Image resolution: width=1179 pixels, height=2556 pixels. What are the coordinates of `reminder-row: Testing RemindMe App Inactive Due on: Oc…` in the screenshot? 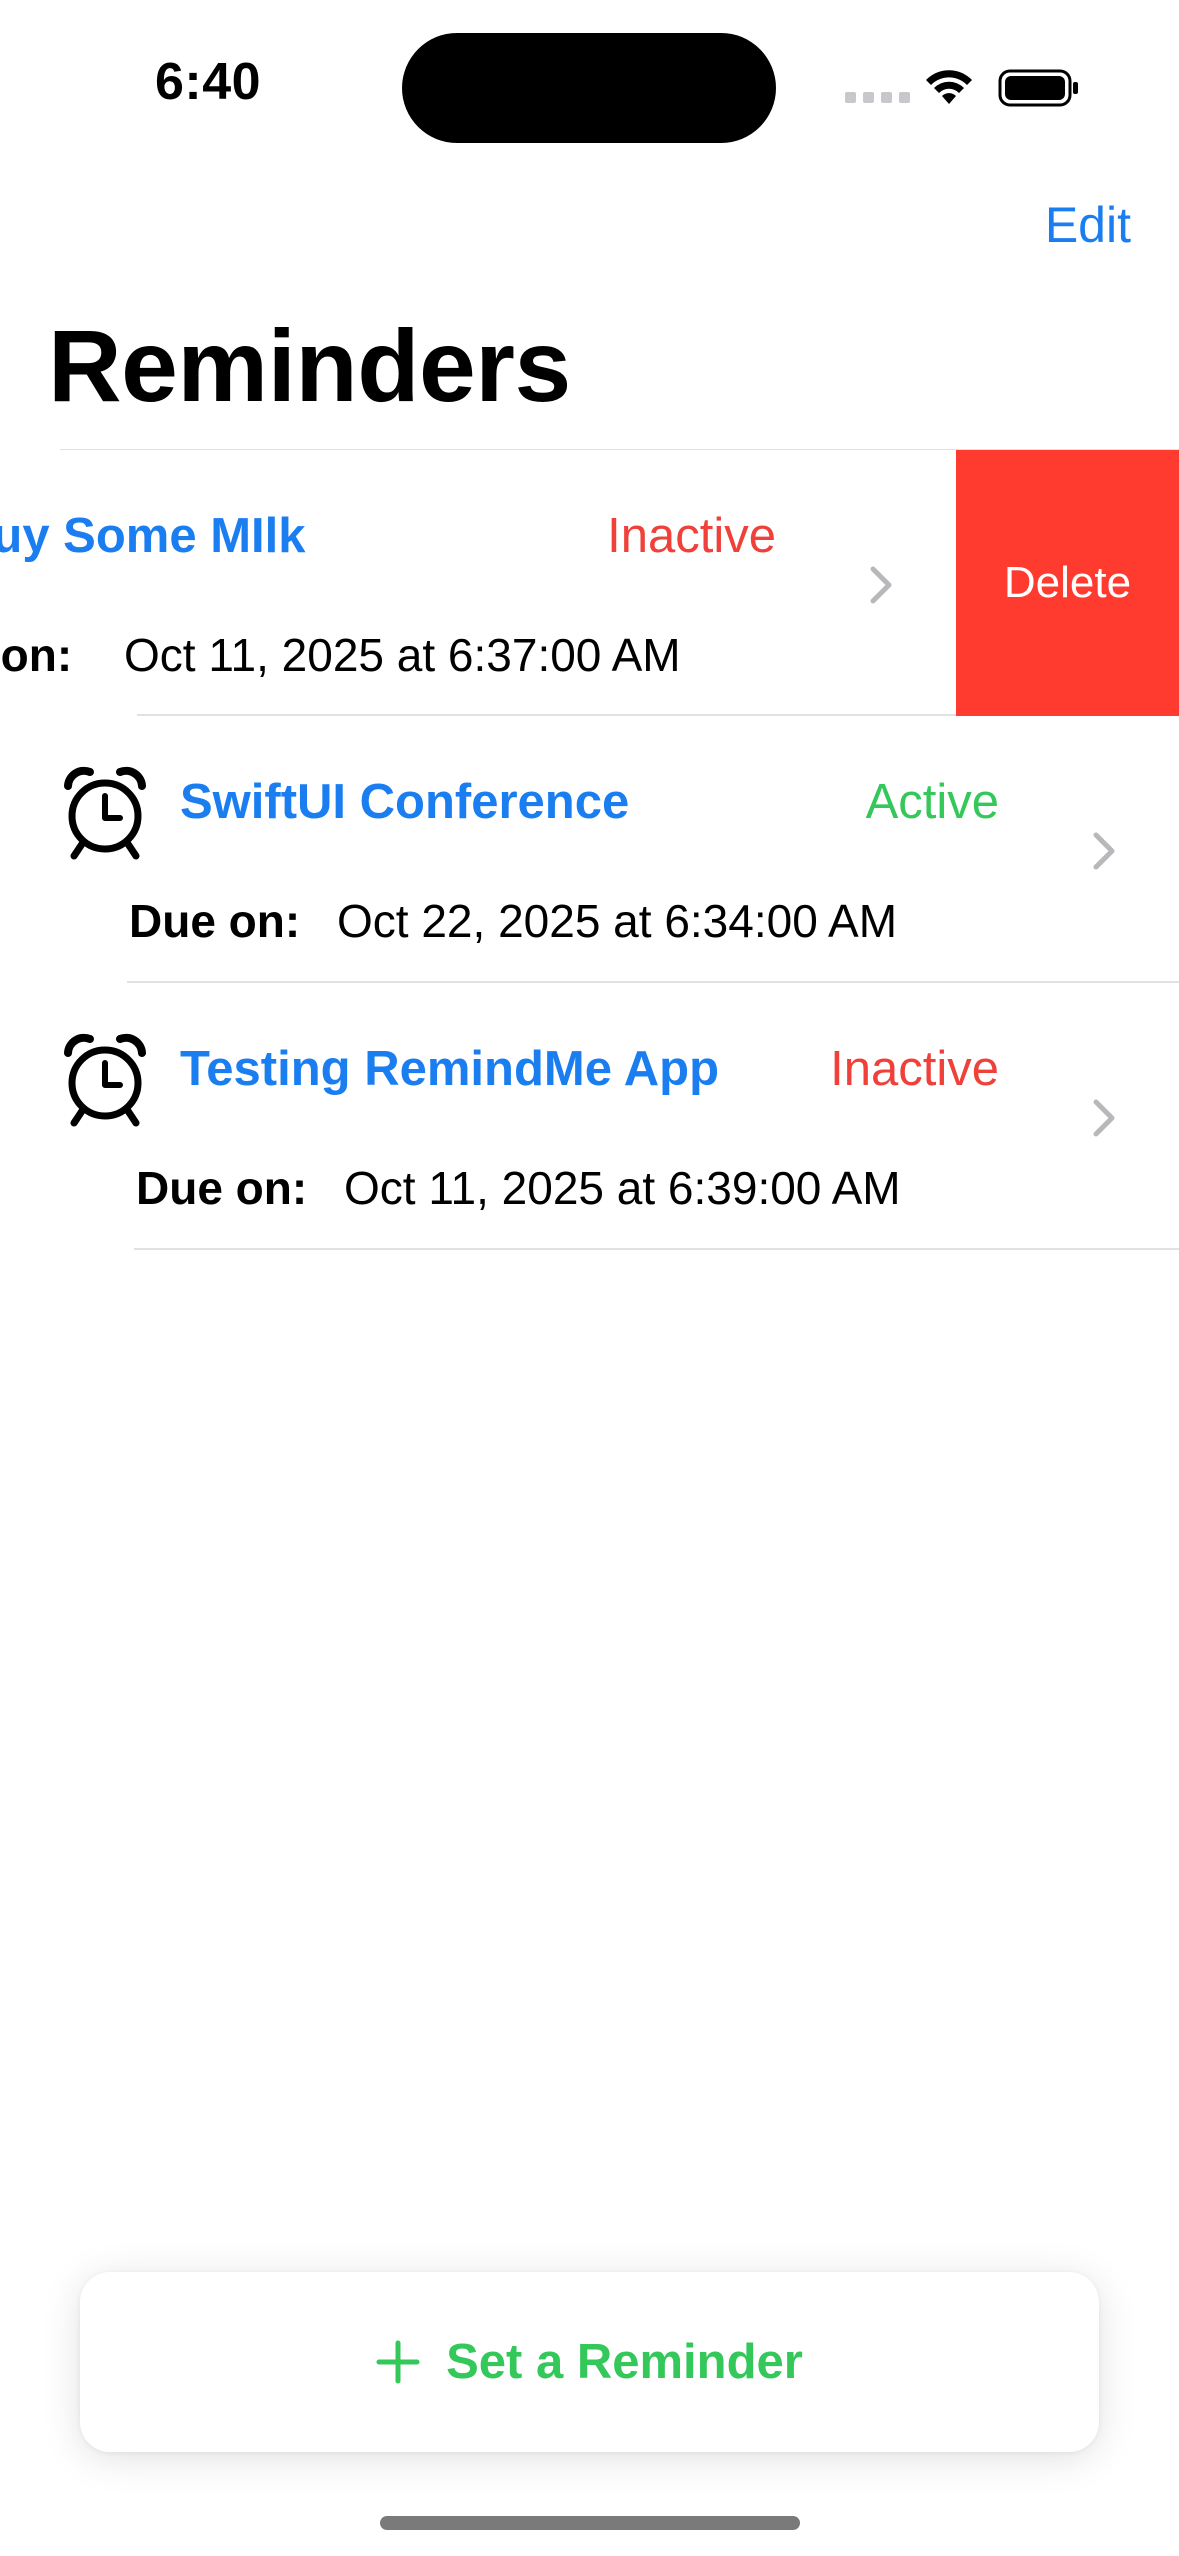 It's located at (589, 1116).